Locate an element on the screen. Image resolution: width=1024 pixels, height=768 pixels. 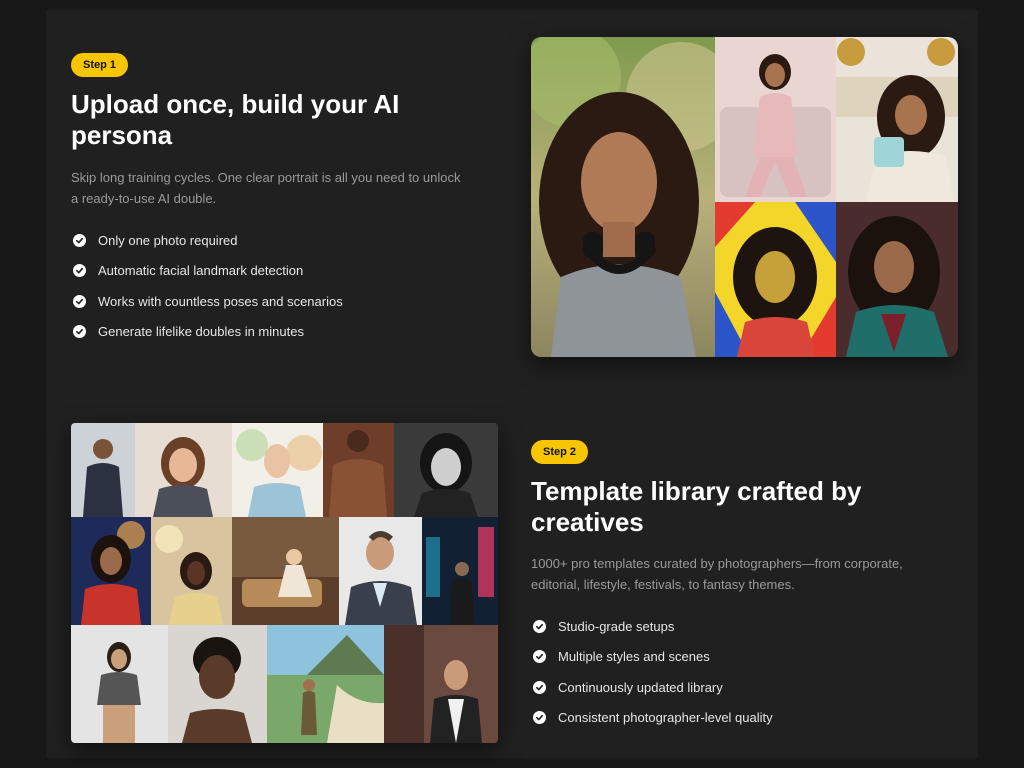
template-illustrated-portrait-thumbnail is located at coordinates (183, 470).